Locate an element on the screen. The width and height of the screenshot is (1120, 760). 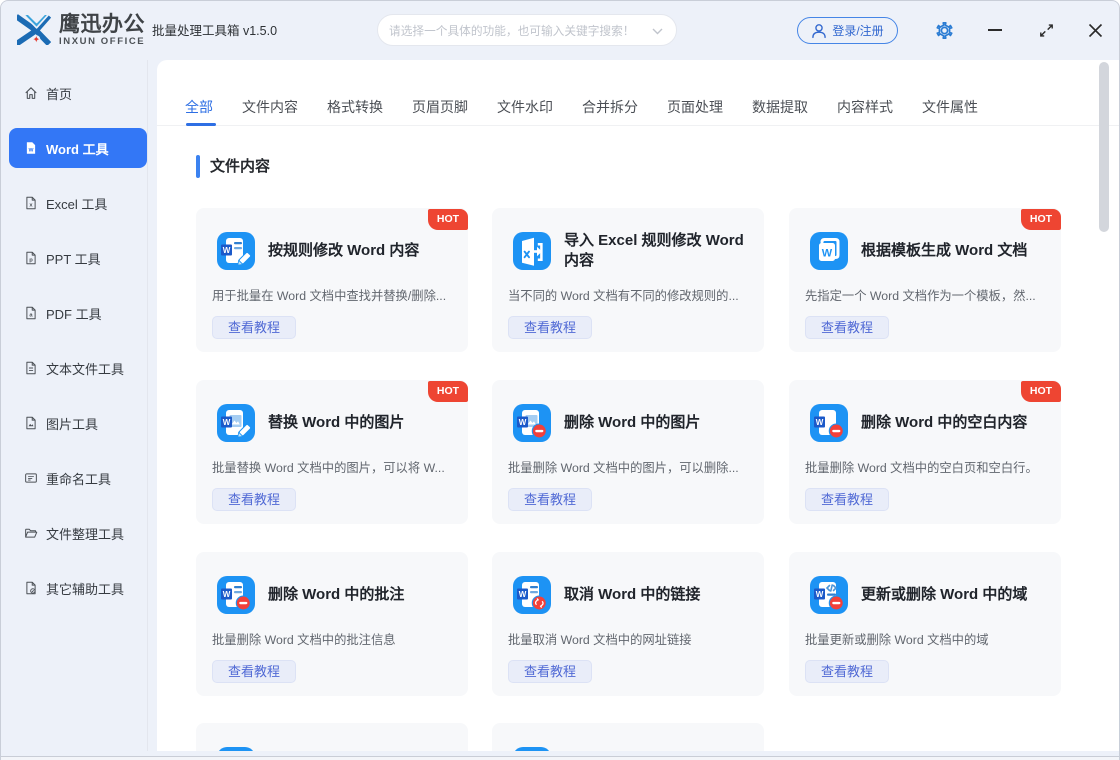
svg-text: a is located at coordinates (31, 315).